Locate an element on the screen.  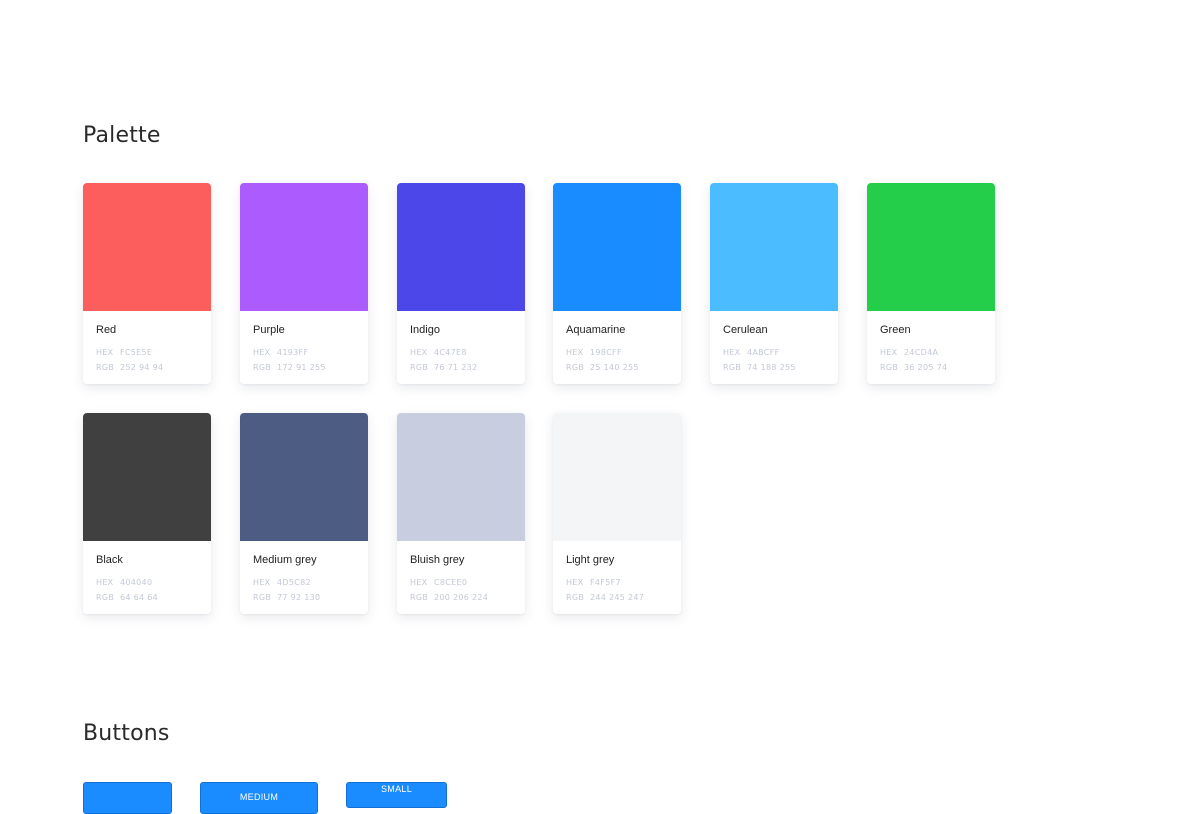
rgb-value: 244 245 247 is located at coordinates (617, 597).